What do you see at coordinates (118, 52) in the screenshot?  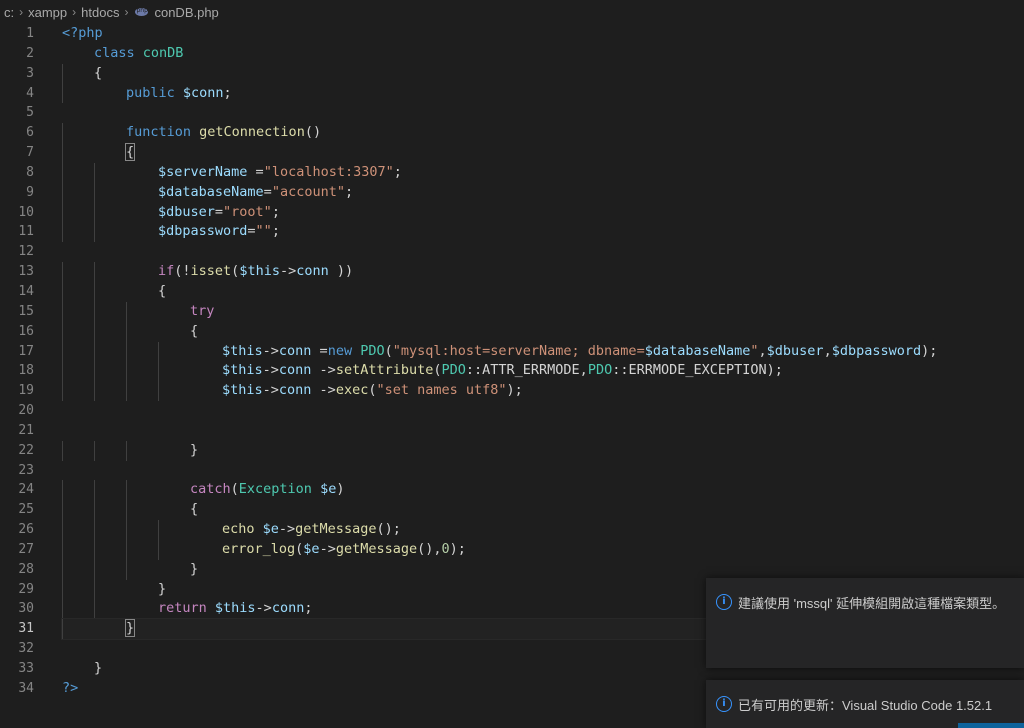 I see `code-token: class` at bounding box center [118, 52].